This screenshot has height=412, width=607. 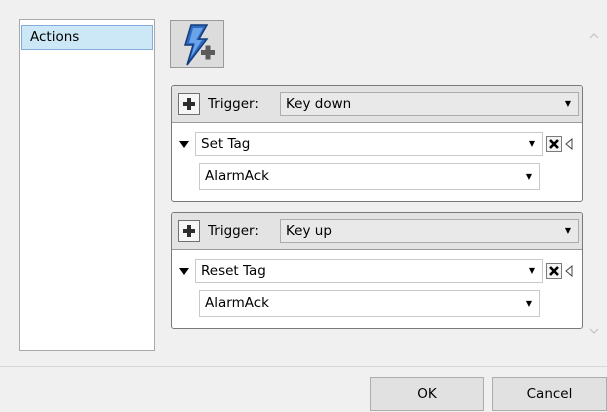 I want to click on trigger-header: Trigger: Key down ▼, so click(x=377, y=104).